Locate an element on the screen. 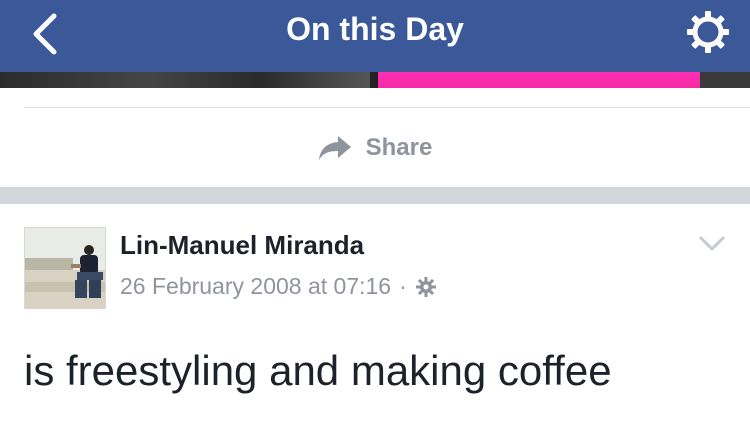 The image size is (750, 430). divider is located at coordinates (387, 107).